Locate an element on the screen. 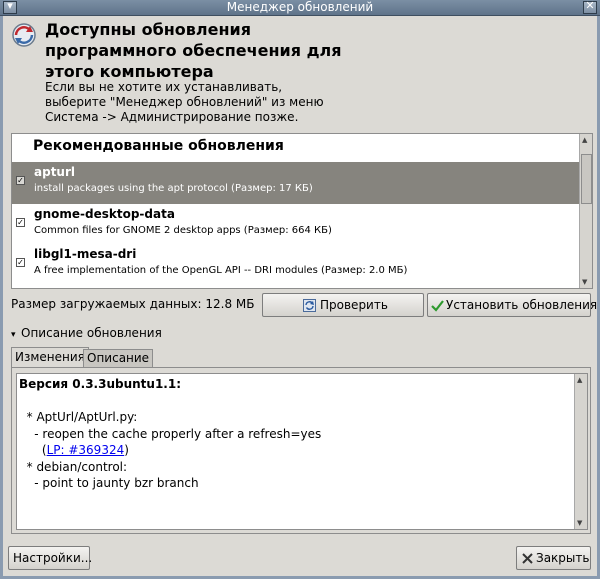 The image size is (600, 579). changes-scrollbar: ▲ ▼ is located at coordinates (580, 451).